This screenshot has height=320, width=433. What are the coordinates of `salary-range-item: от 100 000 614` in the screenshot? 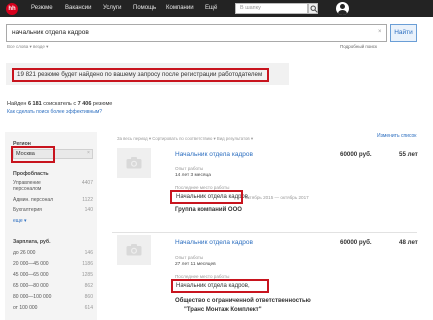 It's located at (53, 308).